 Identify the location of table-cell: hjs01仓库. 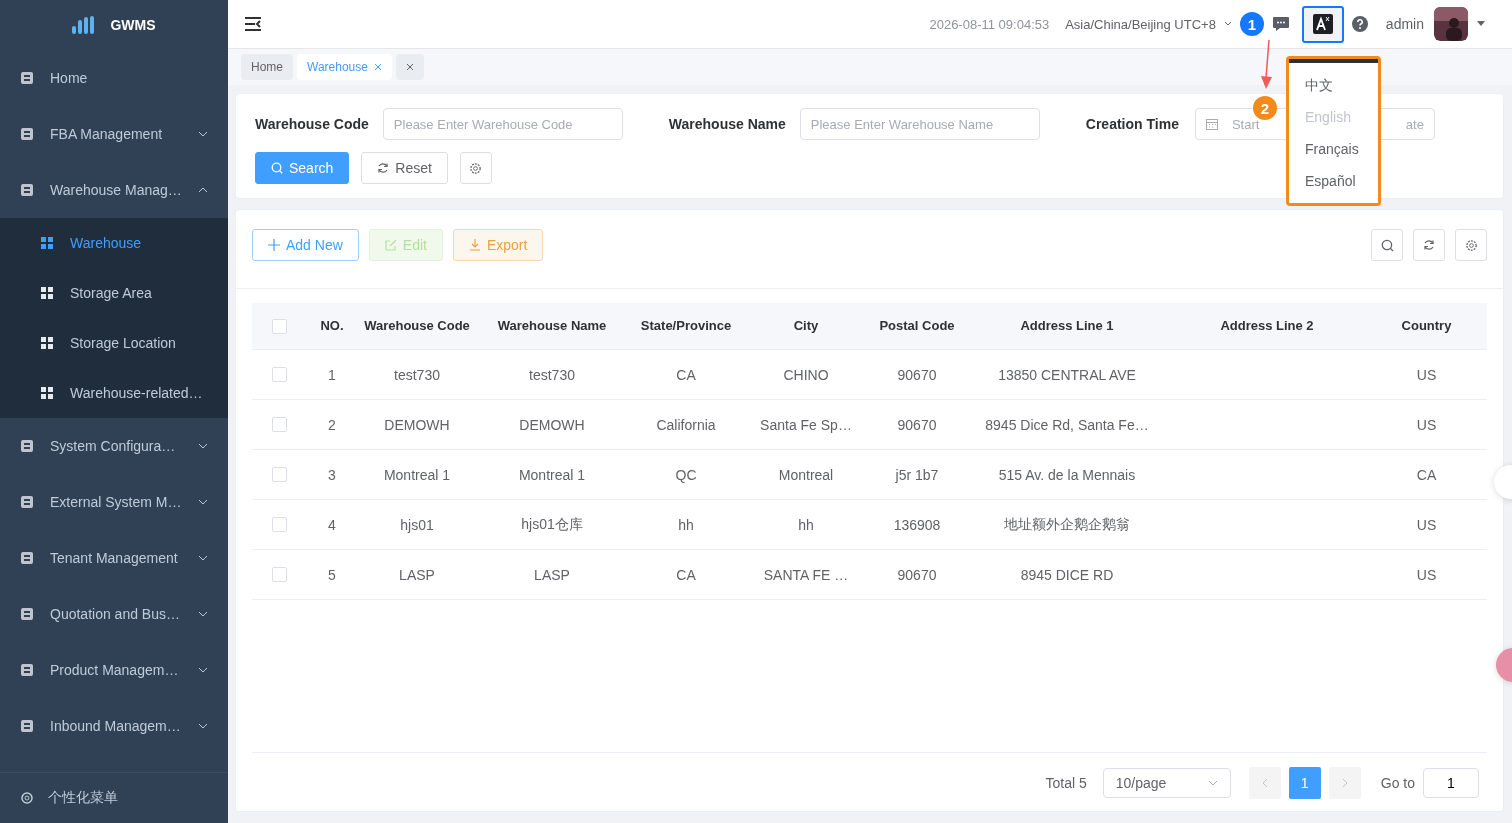
(552, 523).